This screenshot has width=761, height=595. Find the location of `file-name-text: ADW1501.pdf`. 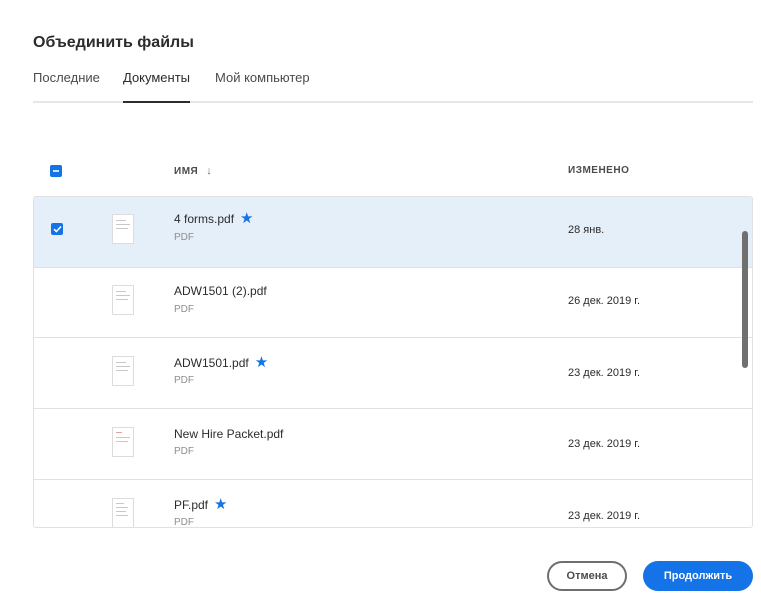

file-name-text: ADW1501.pdf is located at coordinates (211, 363).